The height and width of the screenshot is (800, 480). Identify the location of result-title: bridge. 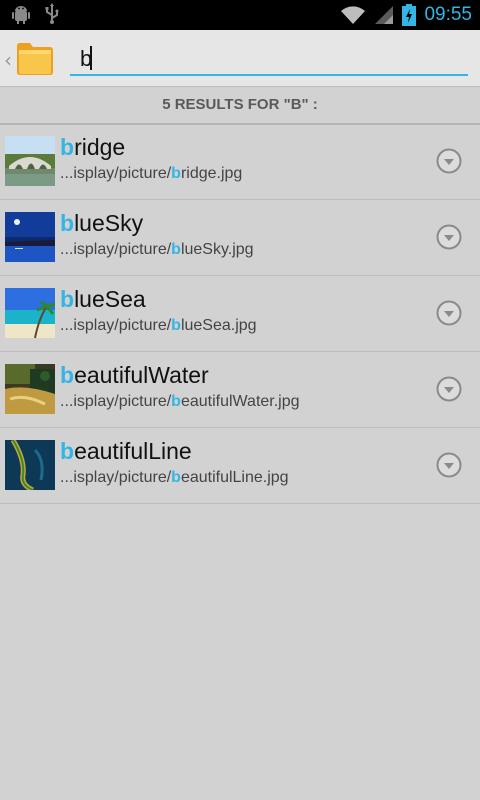
(92, 147).